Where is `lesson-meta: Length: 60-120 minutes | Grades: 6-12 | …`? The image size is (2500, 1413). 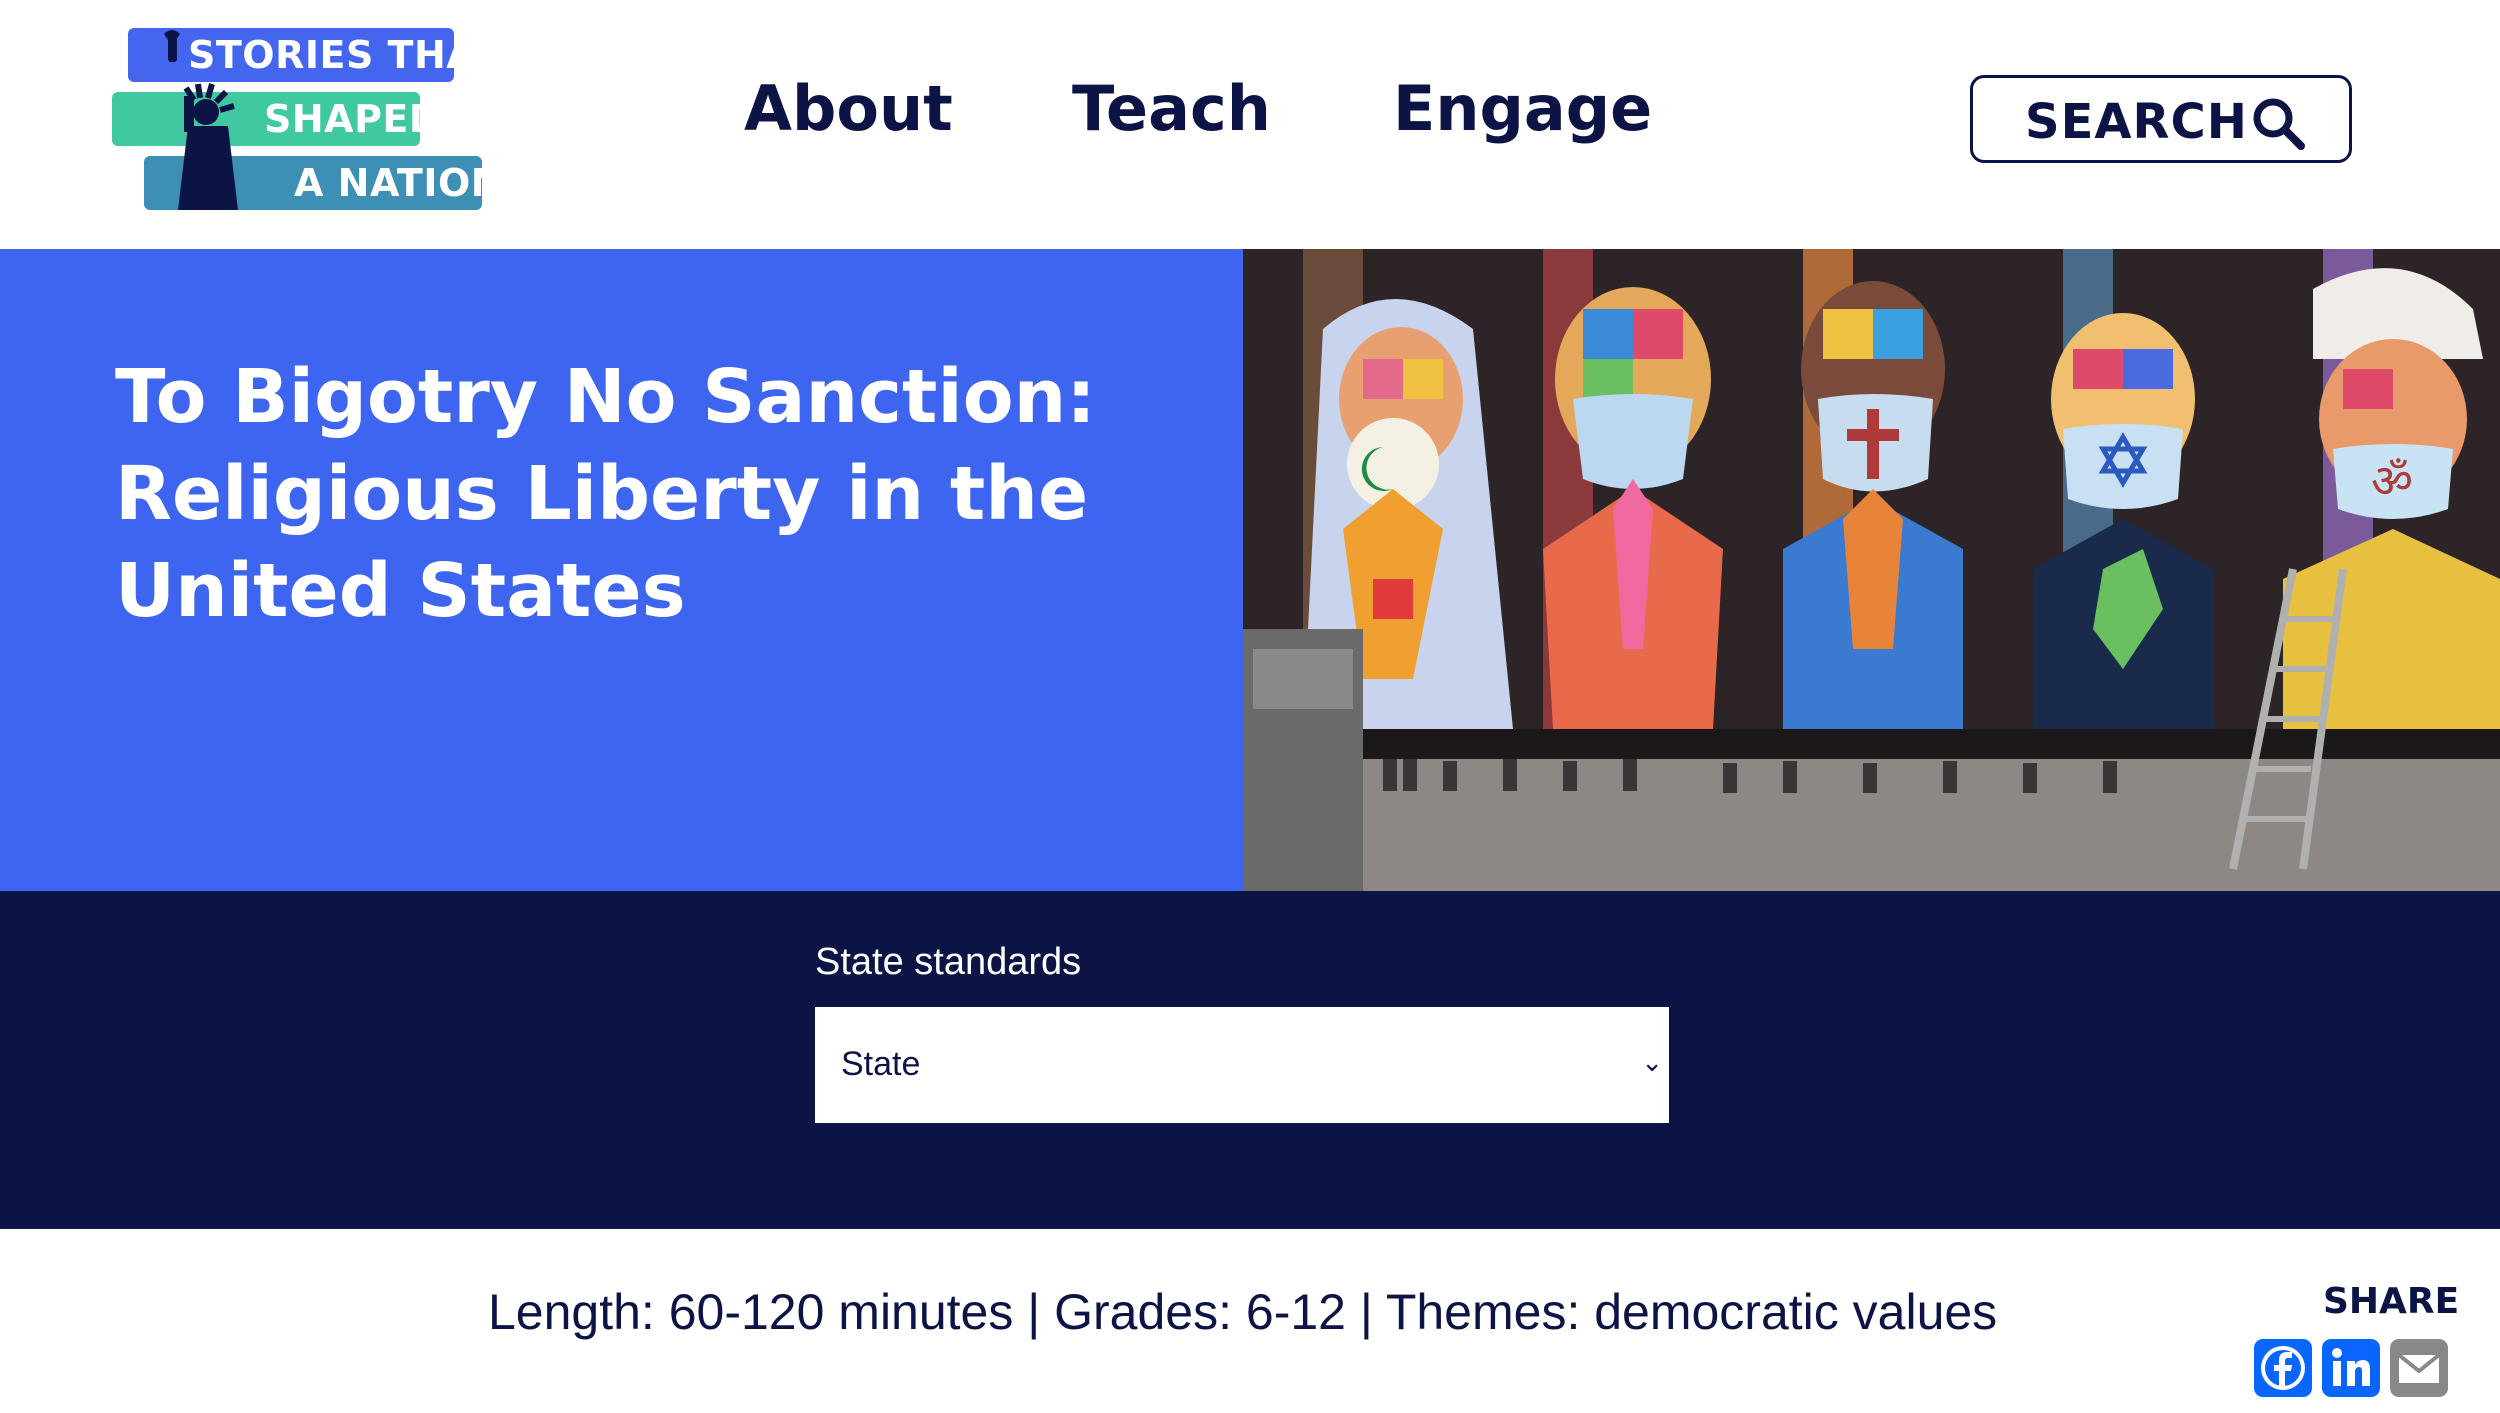
lesson-meta: Length: 60-120 minutes | Grades: 6-12 | … is located at coordinates (1250, 1321).